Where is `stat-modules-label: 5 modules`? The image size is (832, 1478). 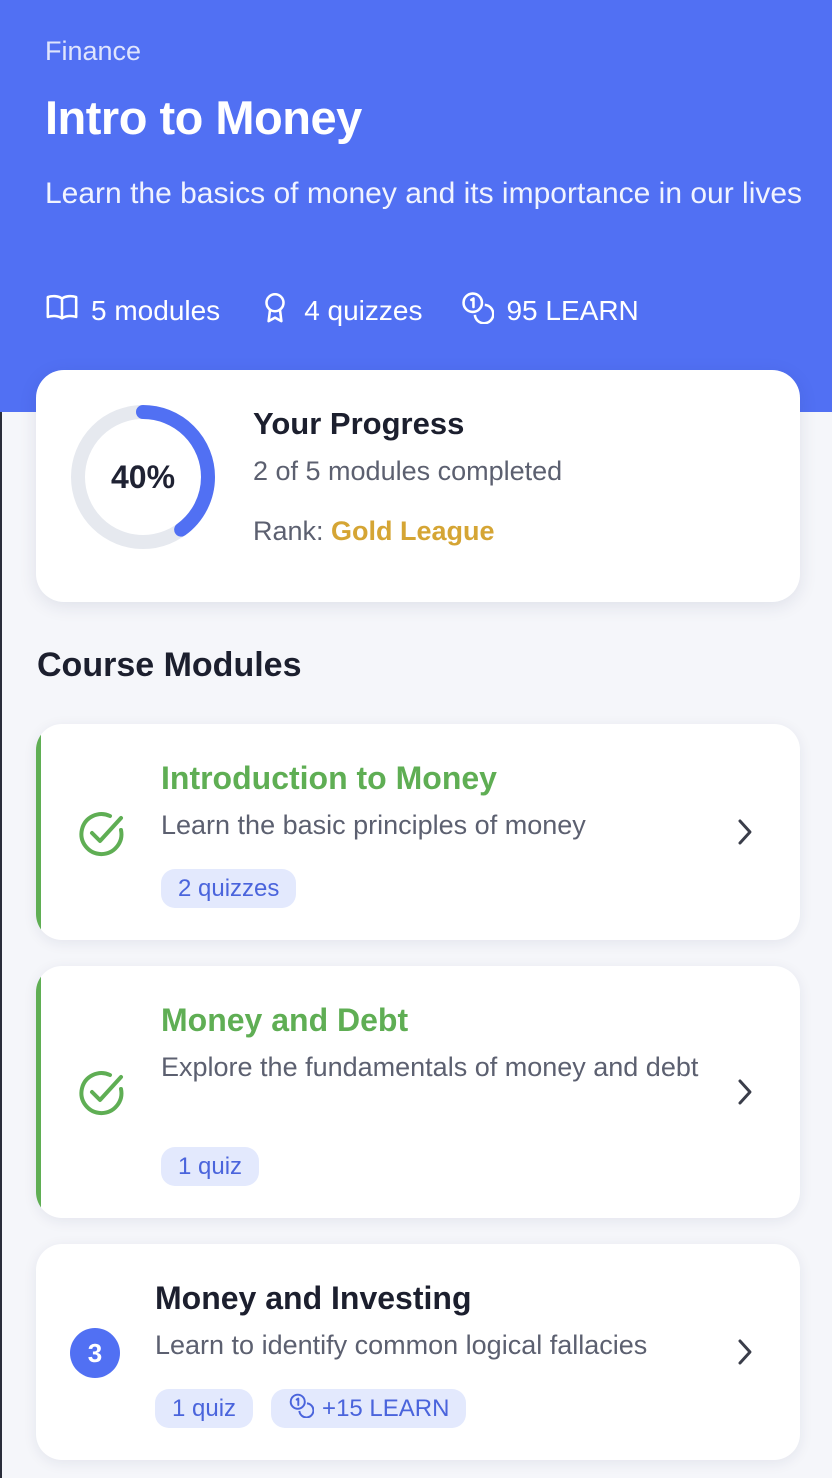
stat-modules-label: 5 modules is located at coordinates (156, 310).